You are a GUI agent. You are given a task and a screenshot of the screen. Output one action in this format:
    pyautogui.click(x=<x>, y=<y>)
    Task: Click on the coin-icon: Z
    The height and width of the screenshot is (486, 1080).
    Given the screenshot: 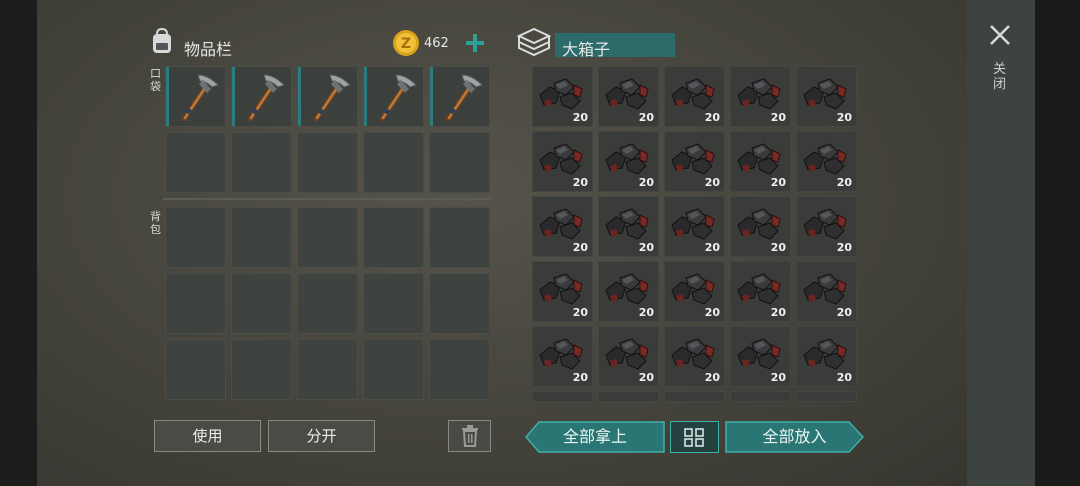 What is the action you would take?
    pyautogui.click(x=406, y=43)
    